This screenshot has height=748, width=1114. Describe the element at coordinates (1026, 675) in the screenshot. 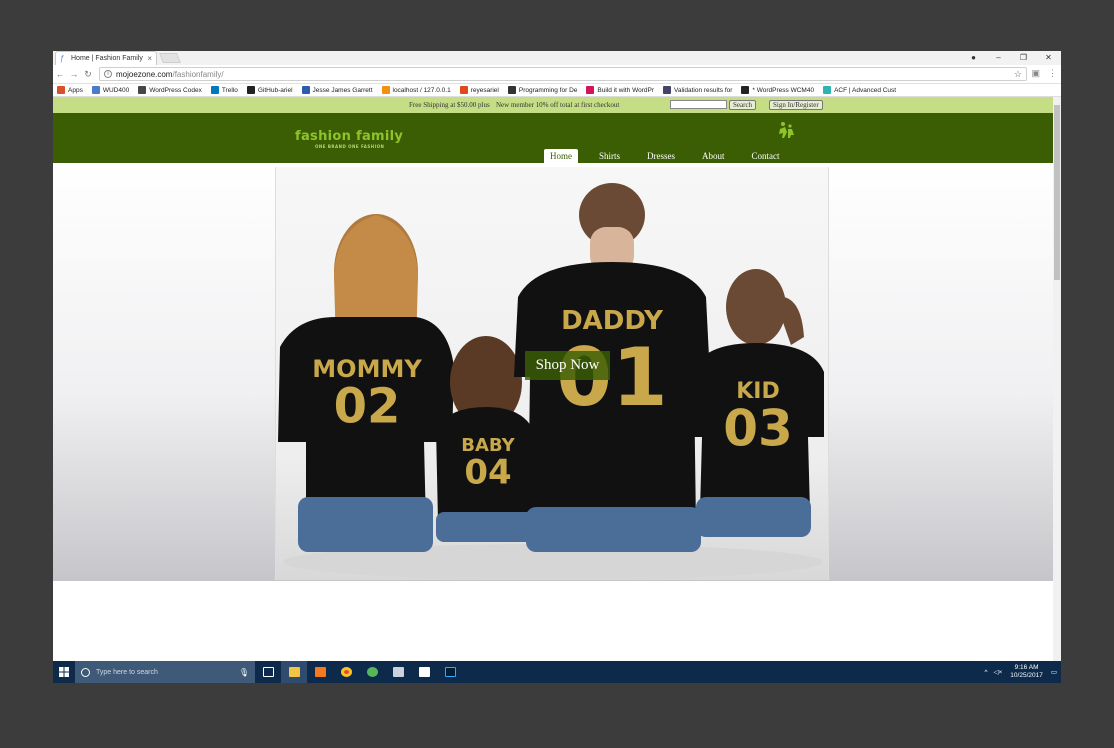

I see `clock-date: 10/25/2017` at that location.